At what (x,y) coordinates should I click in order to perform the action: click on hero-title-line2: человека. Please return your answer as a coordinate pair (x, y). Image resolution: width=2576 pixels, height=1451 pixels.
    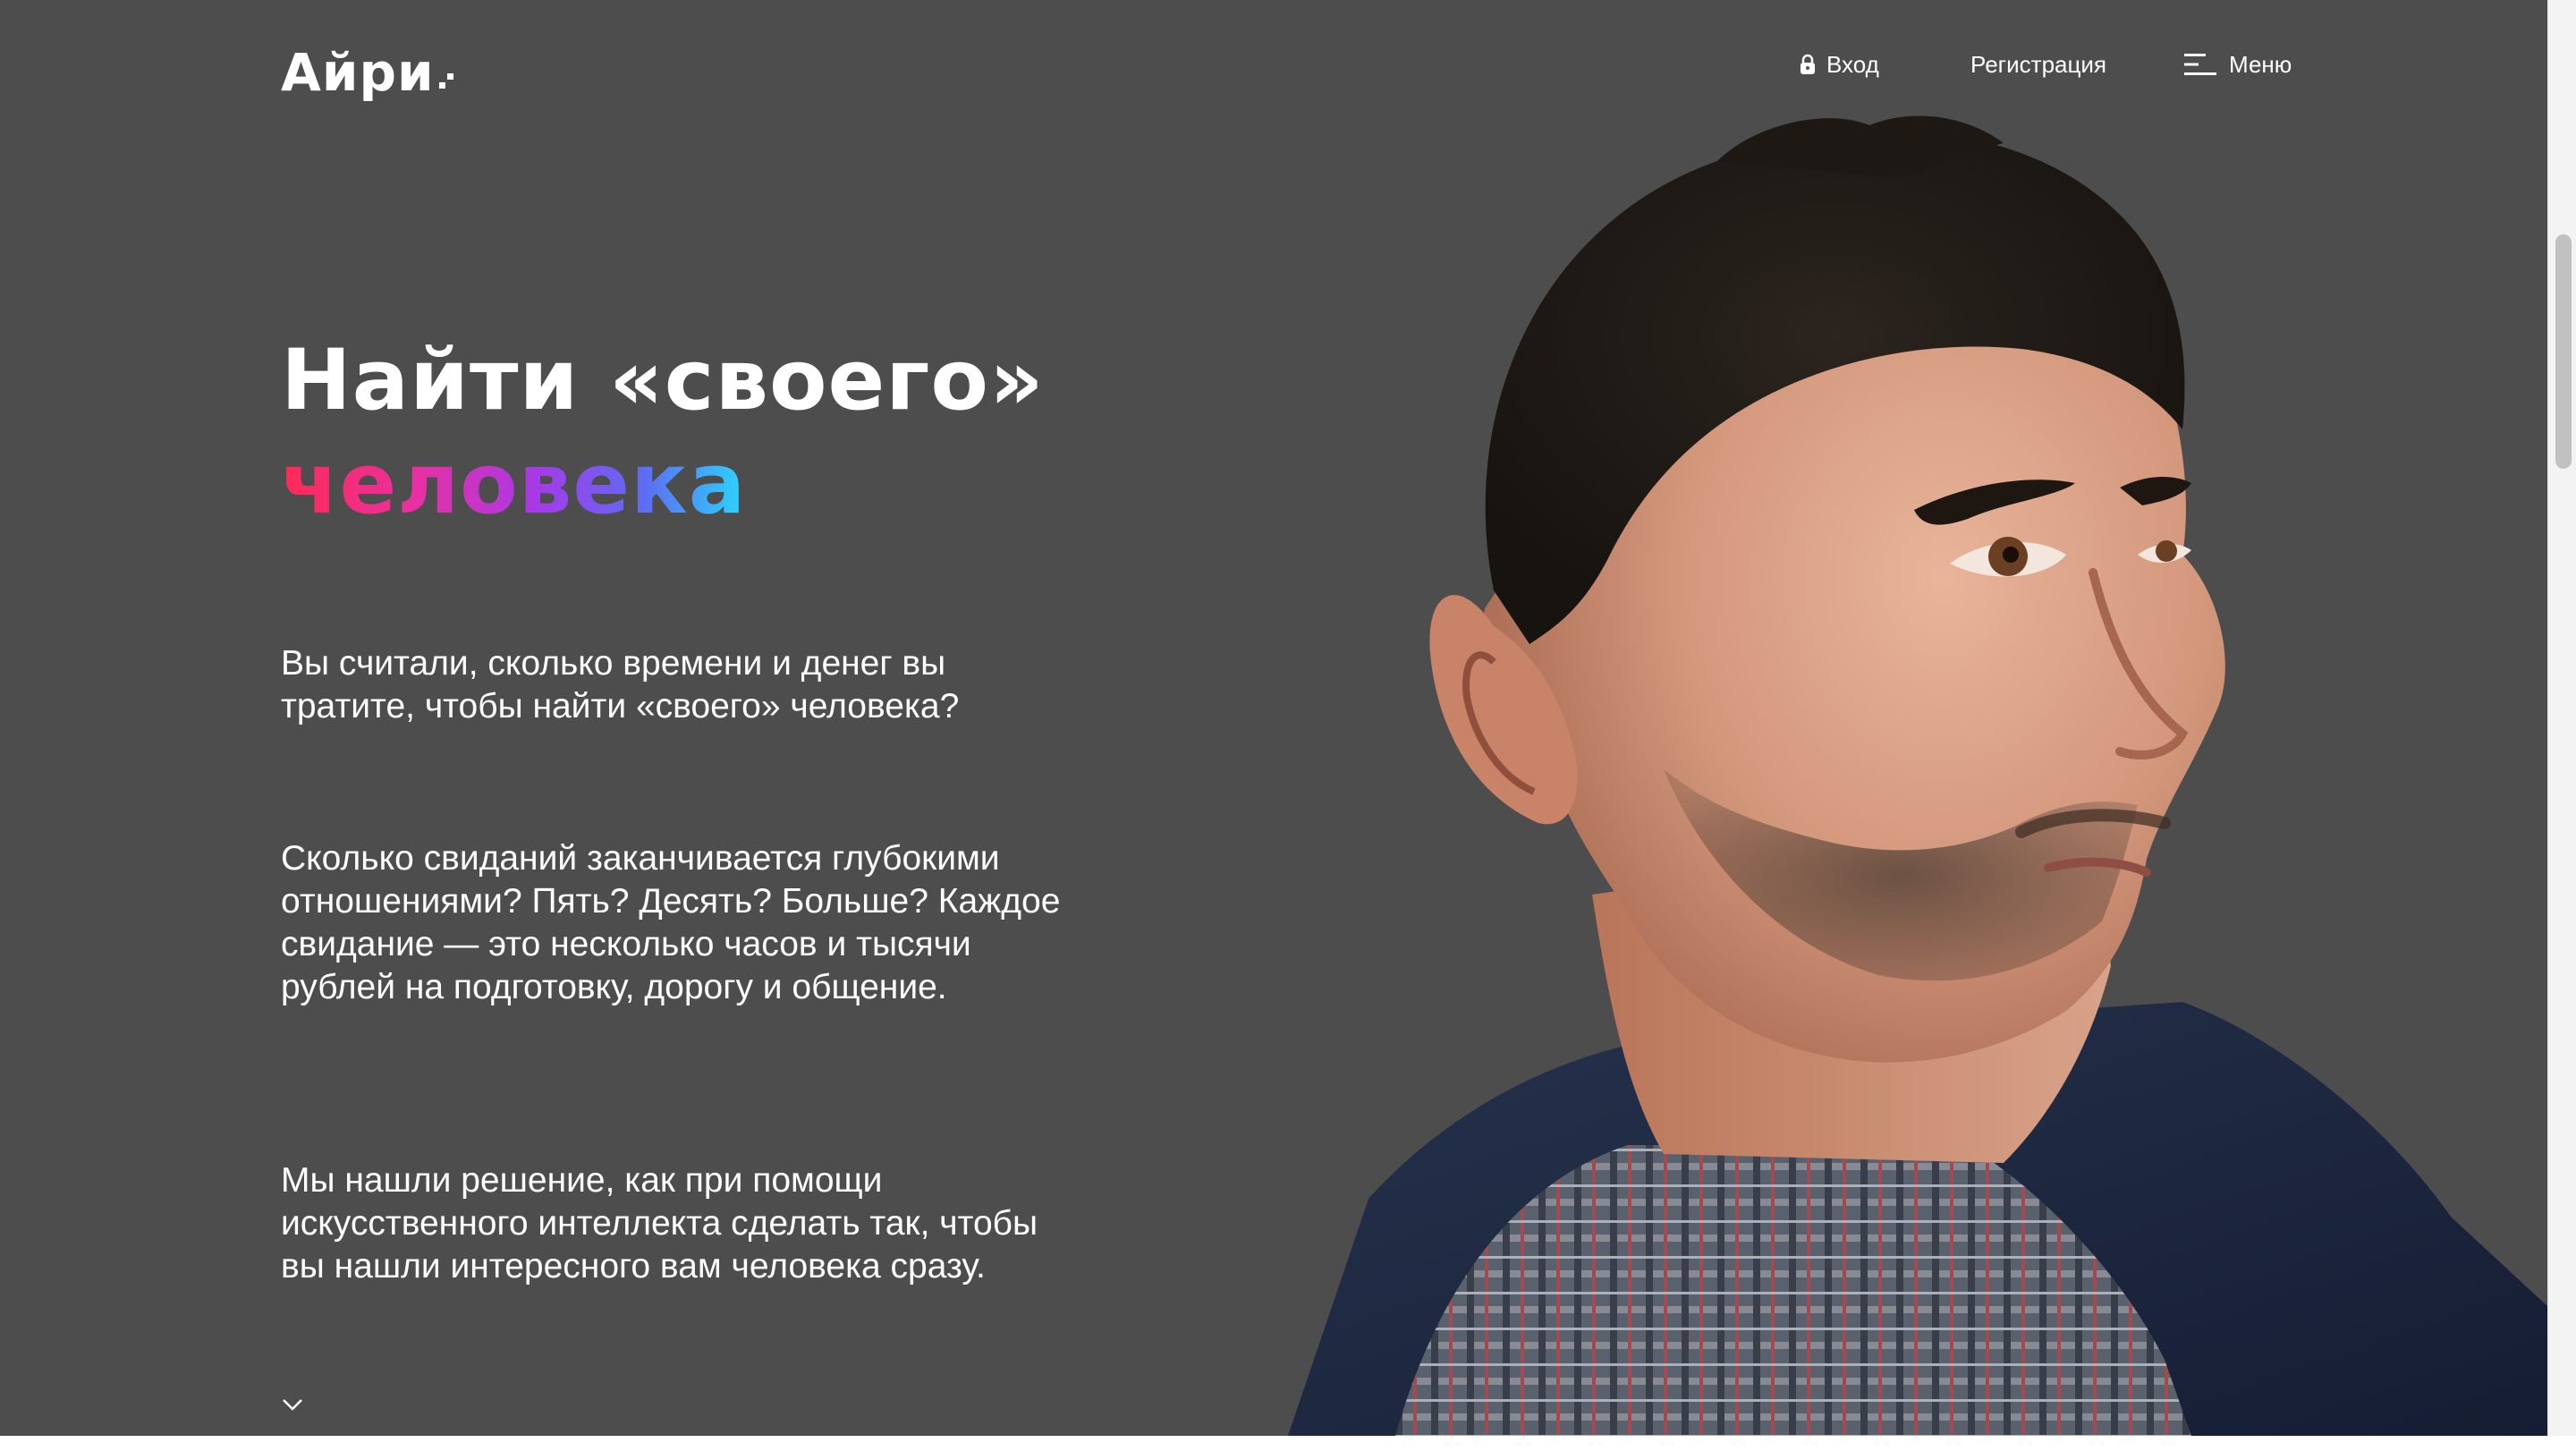
    Looking at the image, I should click on (513, 485).